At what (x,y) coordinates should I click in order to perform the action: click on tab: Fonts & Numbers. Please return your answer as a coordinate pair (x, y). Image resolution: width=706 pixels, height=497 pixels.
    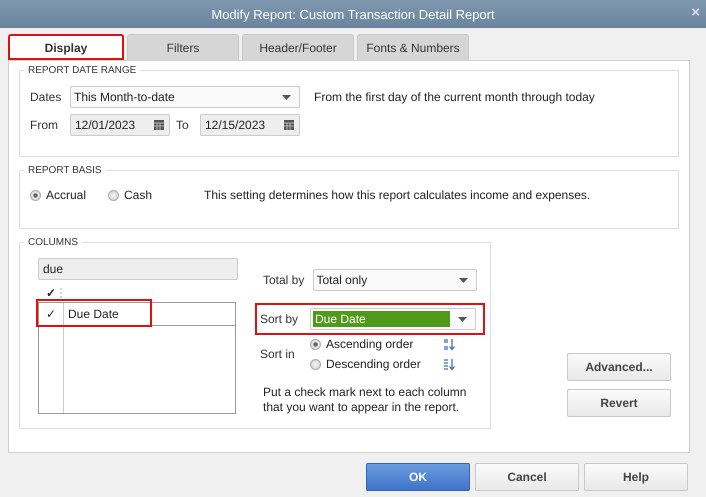
    Looking at the image, I should click on (413, 47).